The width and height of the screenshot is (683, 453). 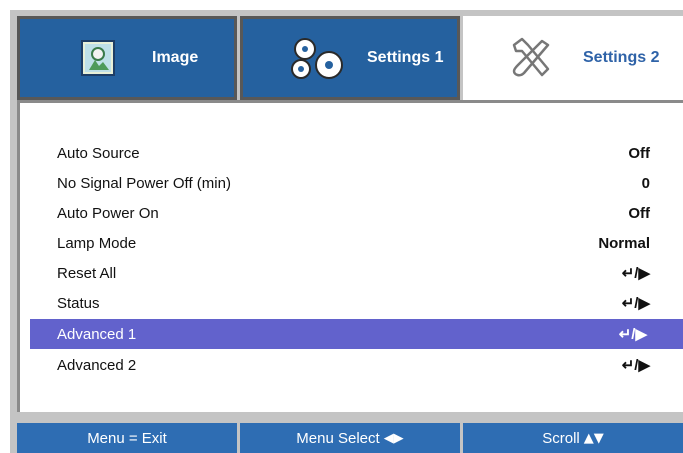 I want to click on menu-item-advanced-2: Advanced 2 ↵/▶, so click(x=351, y=365).